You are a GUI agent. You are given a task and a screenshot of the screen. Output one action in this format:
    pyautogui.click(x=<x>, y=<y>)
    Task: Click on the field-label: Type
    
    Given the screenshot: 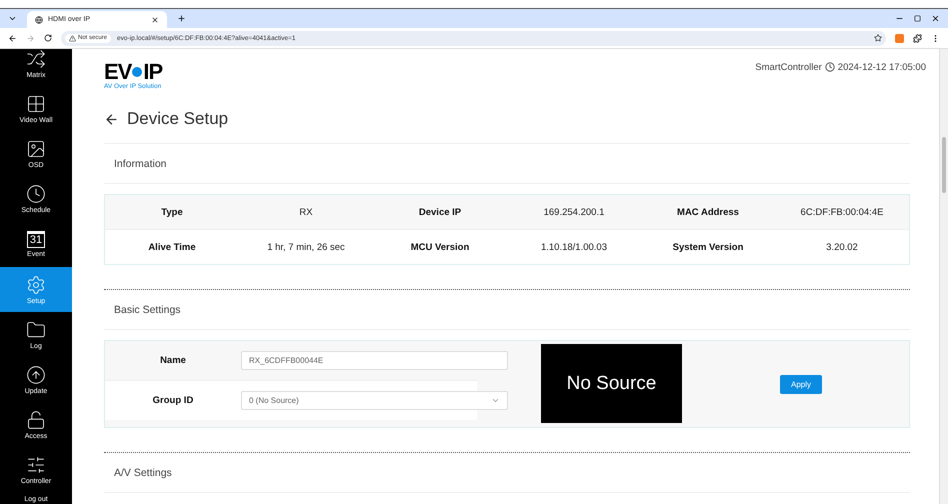 What is the action you would take?
    pyautogui.click(x=172, y=212)
    